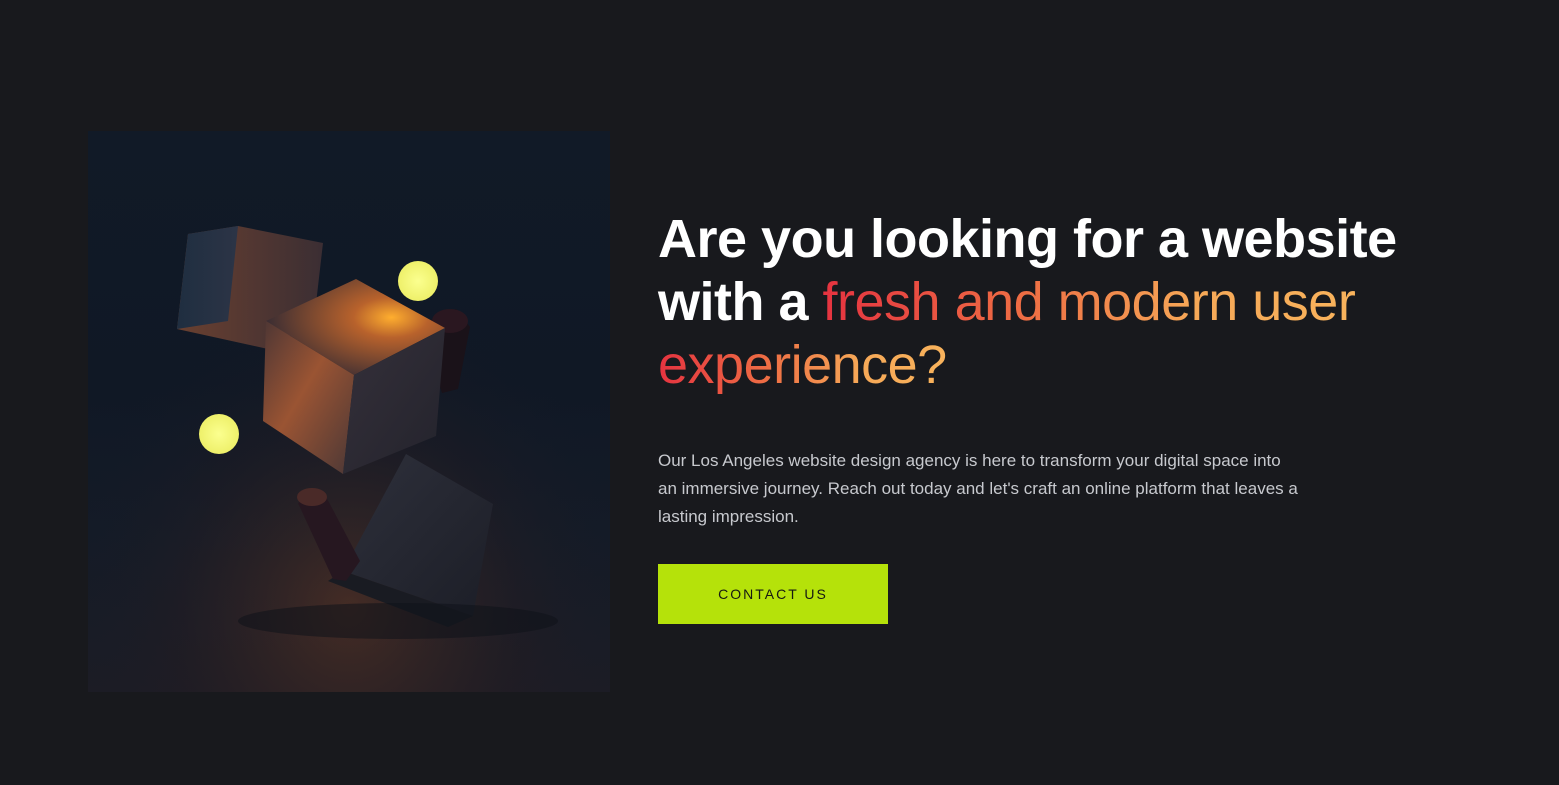  What do you see at coordinates (1027, 239) in the screenshot?
I see `headline-line-1: Are you looking for a website` at bounding box center [1027, 239].